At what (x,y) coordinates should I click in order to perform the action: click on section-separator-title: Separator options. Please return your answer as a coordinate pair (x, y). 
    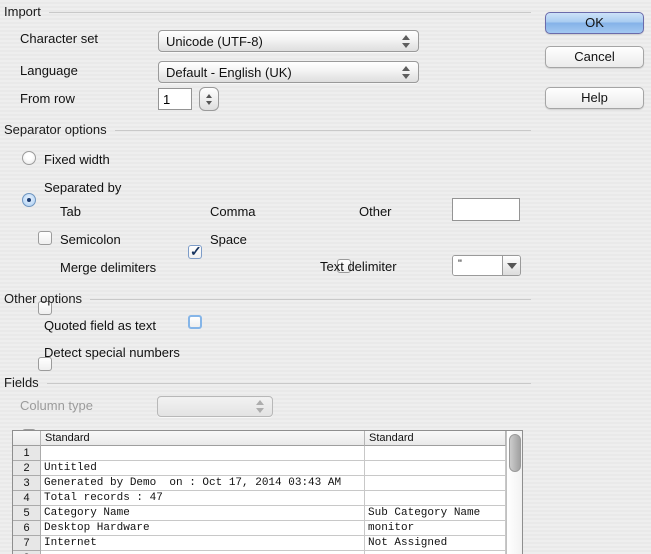
    Looking at the image, I should click on (55, 129).